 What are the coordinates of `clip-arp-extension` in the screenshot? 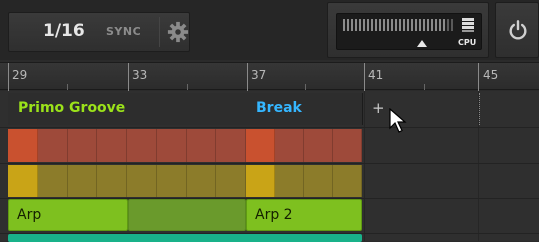 It's located at (187, 215).